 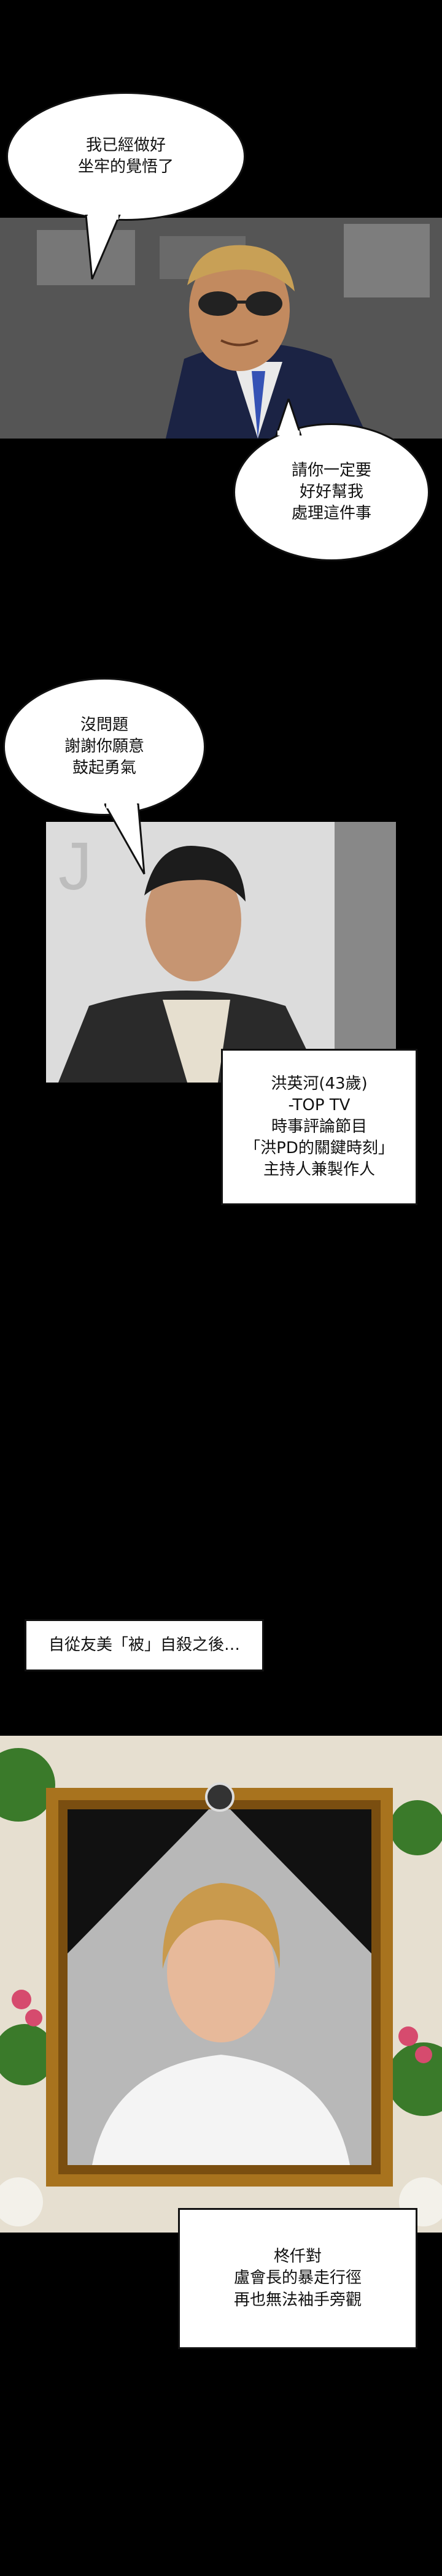 I want to click on bubble-line: 我已經做好, so click(x=126, y=145).